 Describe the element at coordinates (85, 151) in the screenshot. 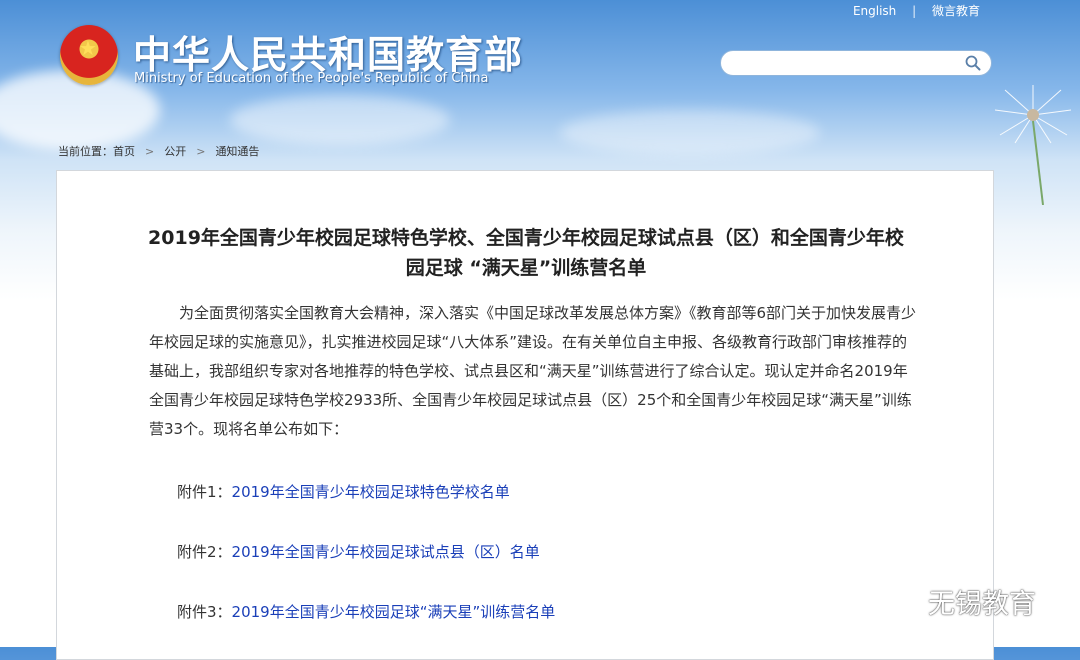

I see `breadcrumb-prefix: 当前位置：` at that location.